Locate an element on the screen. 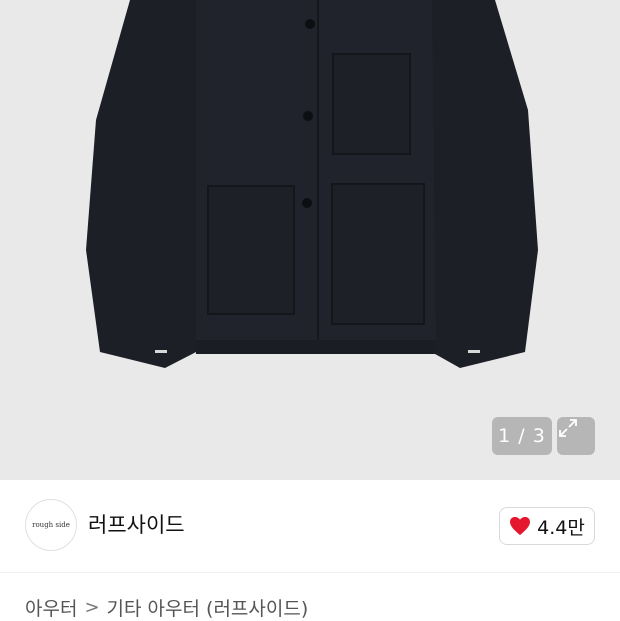 The height and width of the screenshot is (621, 620). breadcrumb-category: 아우터 is located at coordinates (51, 607).